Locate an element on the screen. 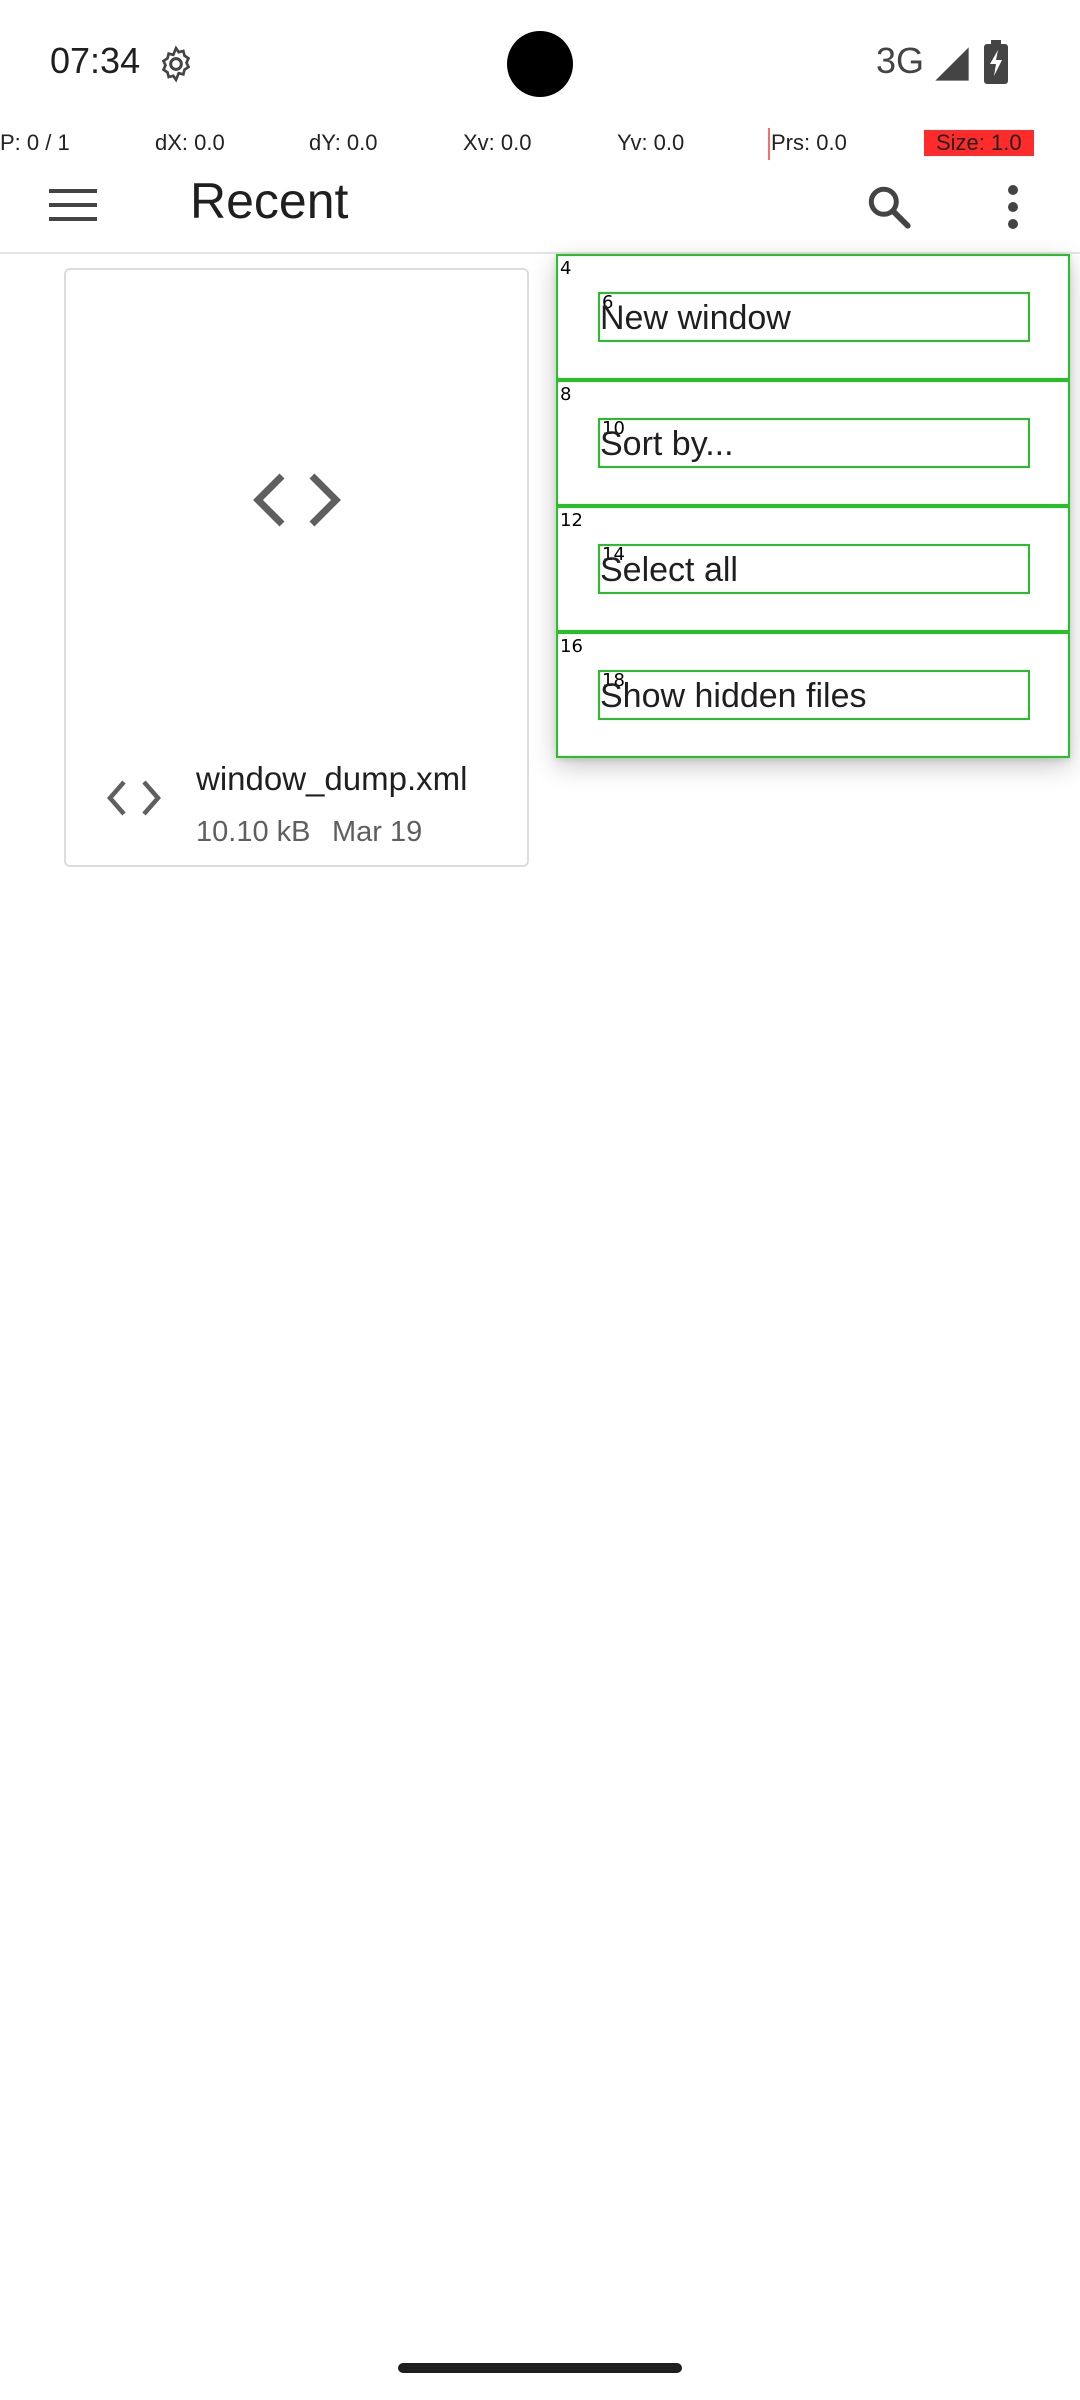  file-name: window_dump.xml is located at coordinates (332, 778).